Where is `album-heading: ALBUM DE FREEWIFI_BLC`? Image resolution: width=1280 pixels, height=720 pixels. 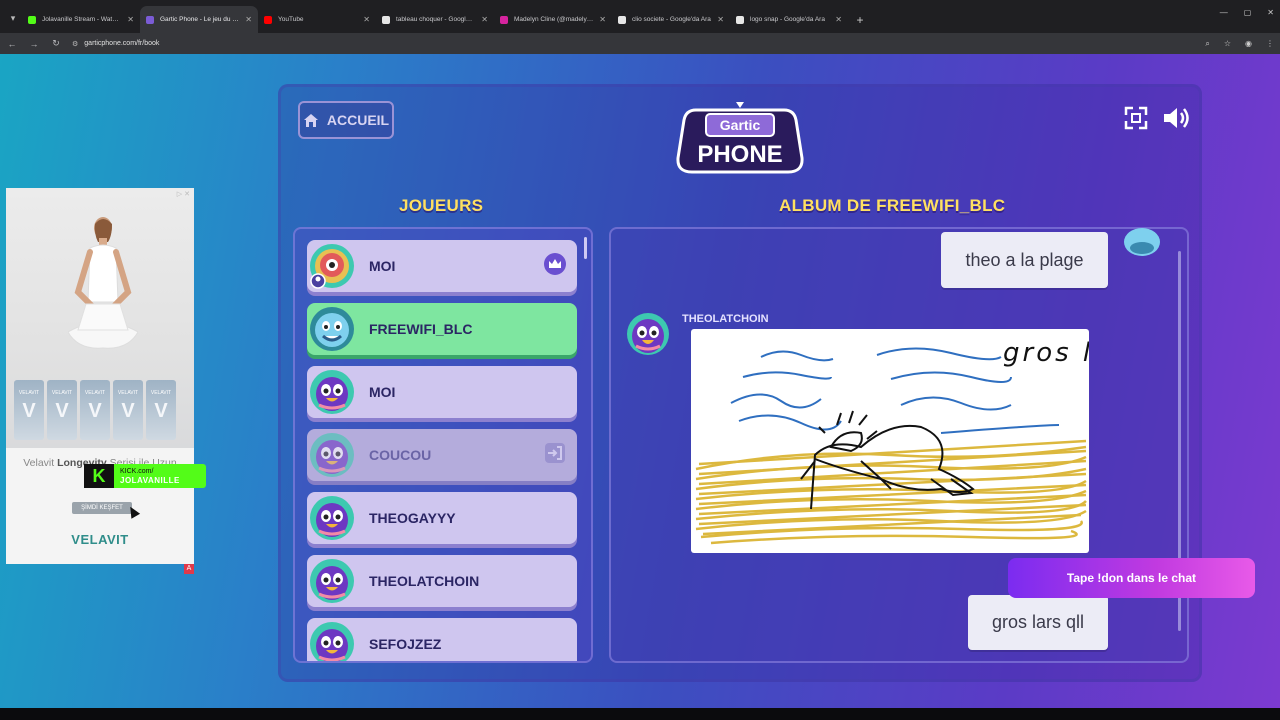
album-heading: ALBUM DE FREEWIFI_BLC is located at coordinates (892, 205).